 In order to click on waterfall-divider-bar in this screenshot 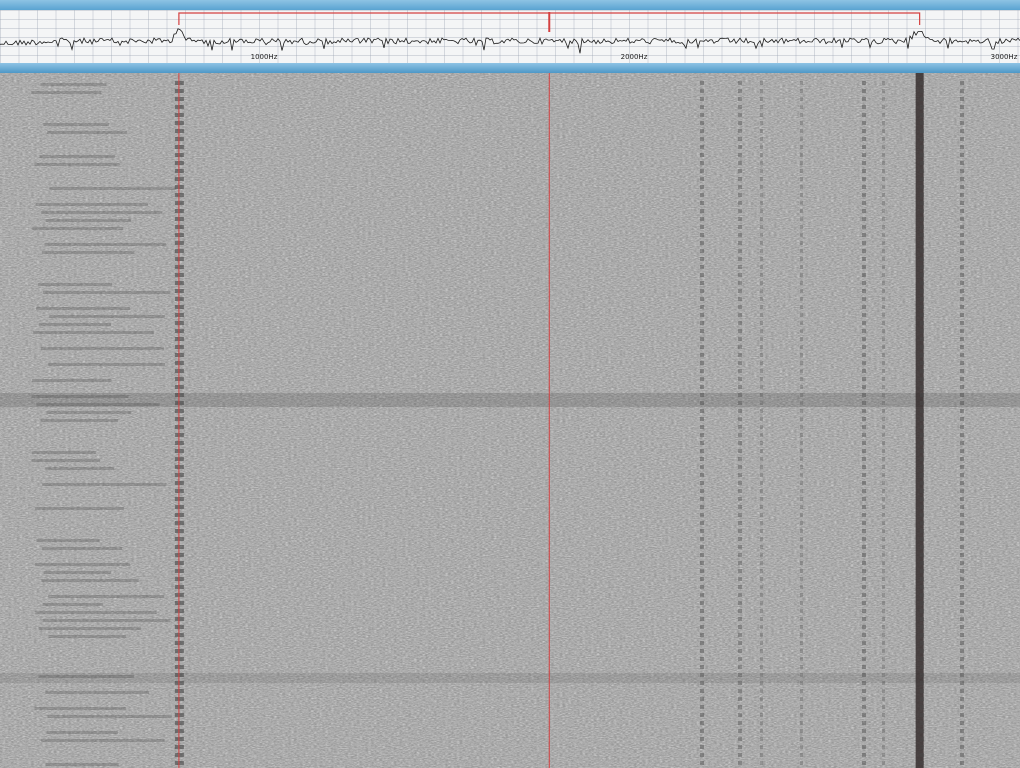, I will do `click(510, 68)`.